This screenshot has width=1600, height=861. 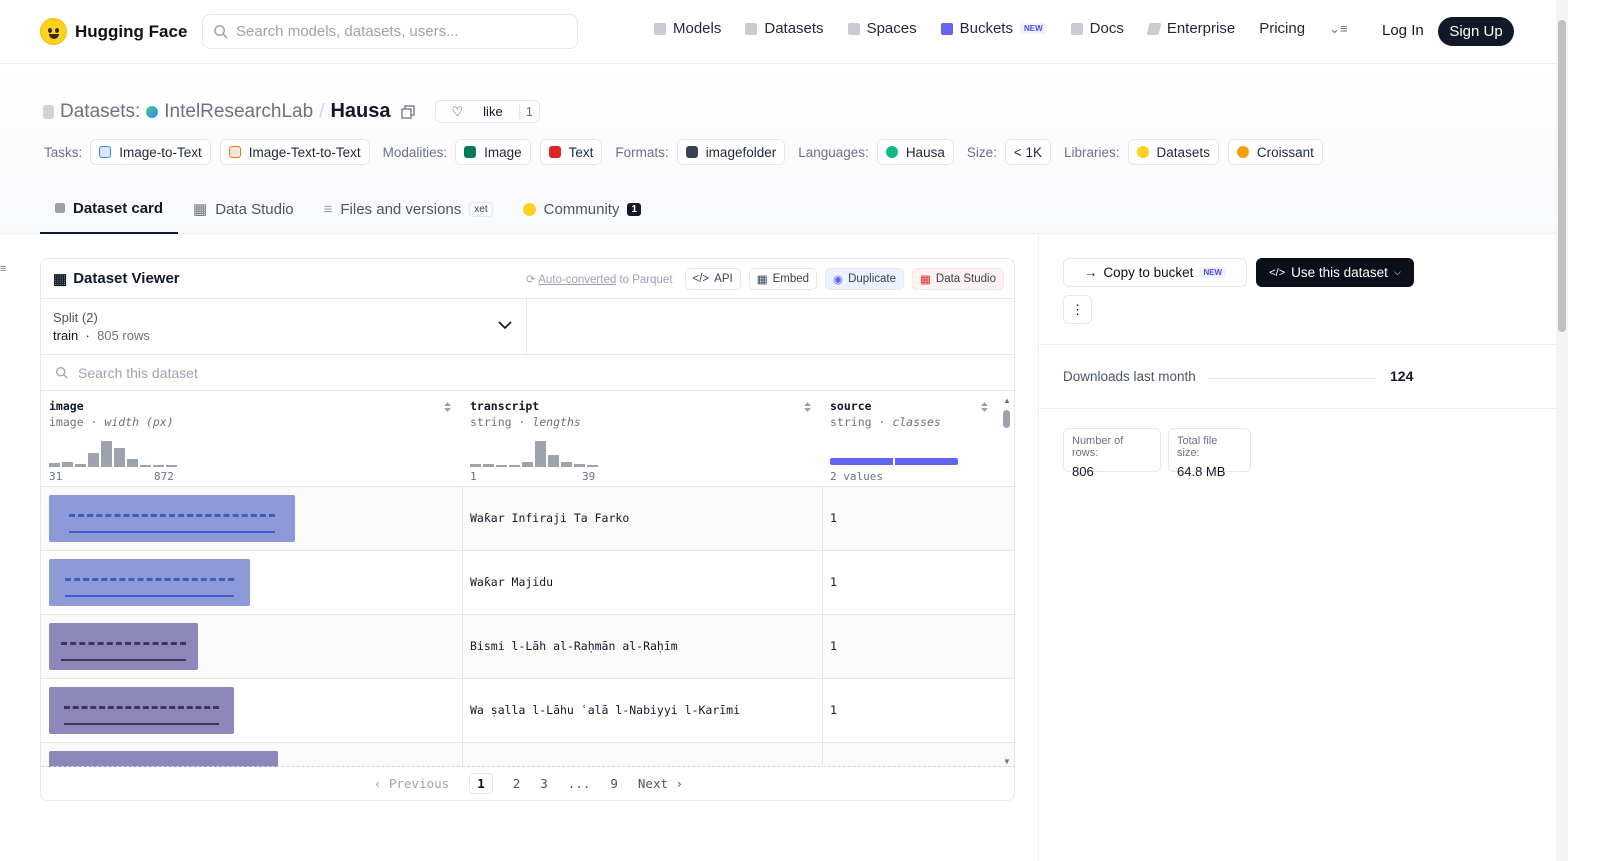 I want to click on embed-icon: ▦, so click(x=762, y=280).